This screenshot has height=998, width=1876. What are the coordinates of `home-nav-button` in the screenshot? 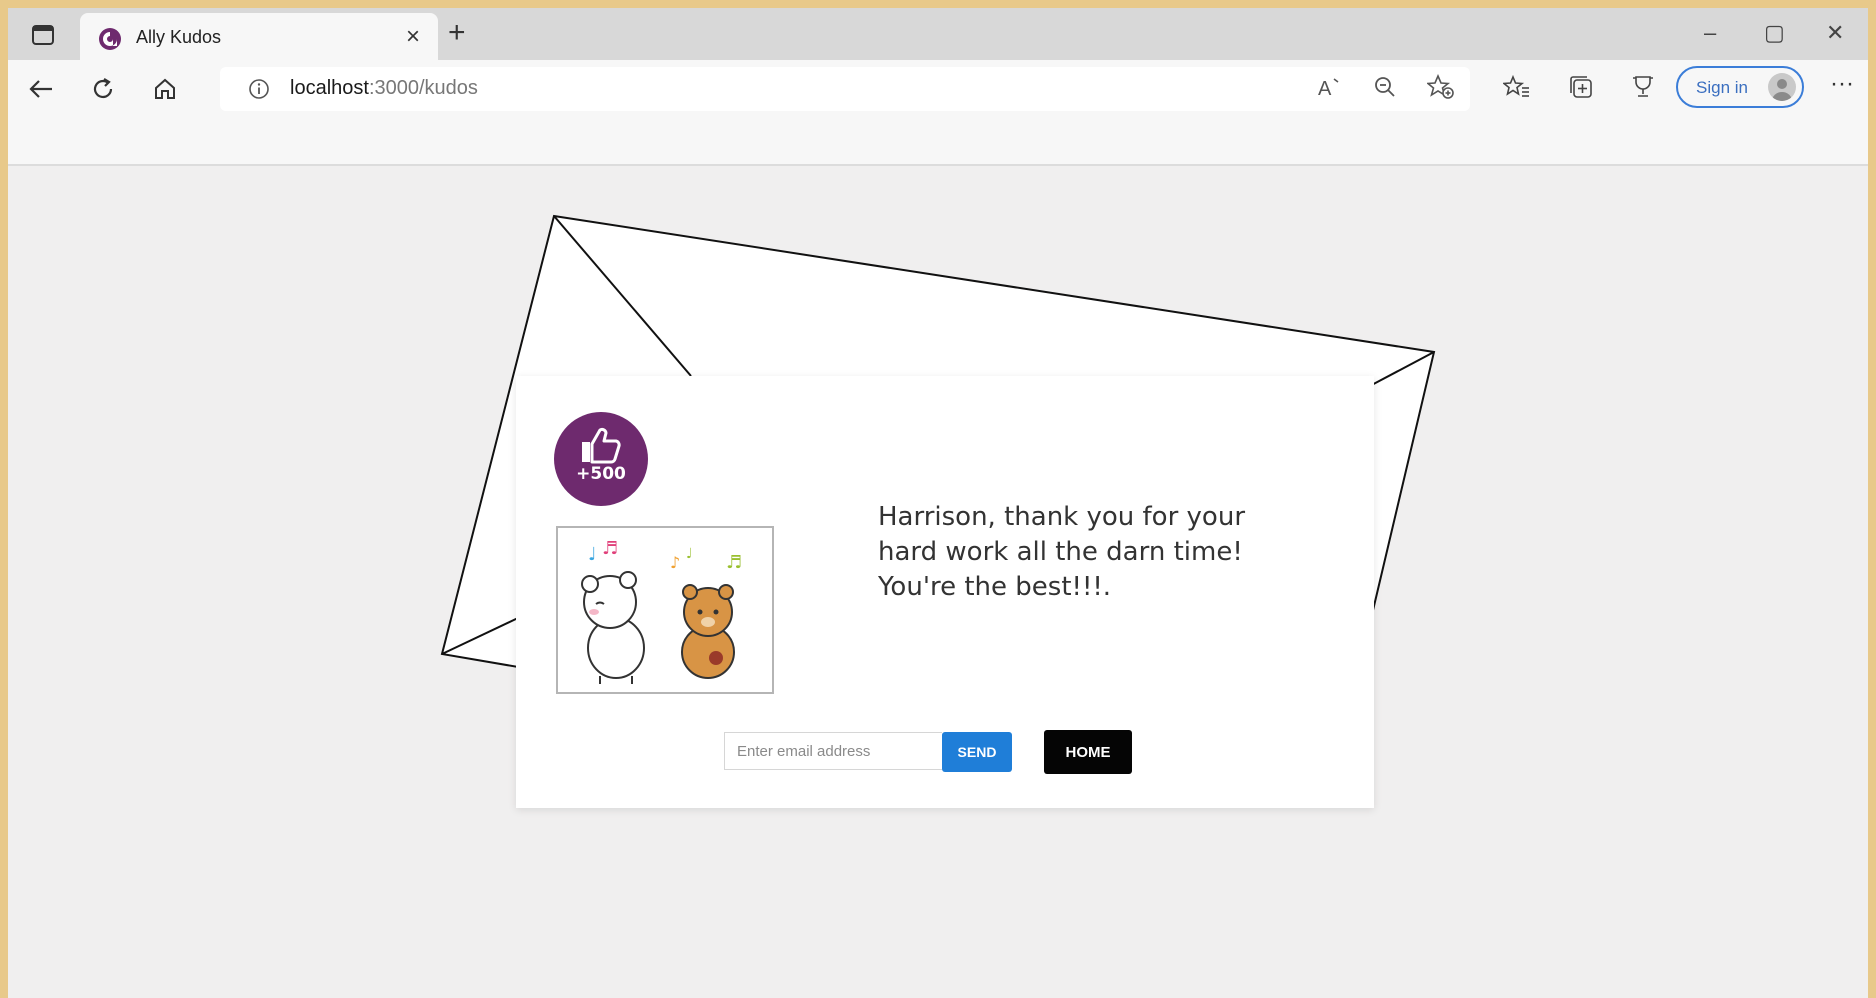 It's located at (165, 89).